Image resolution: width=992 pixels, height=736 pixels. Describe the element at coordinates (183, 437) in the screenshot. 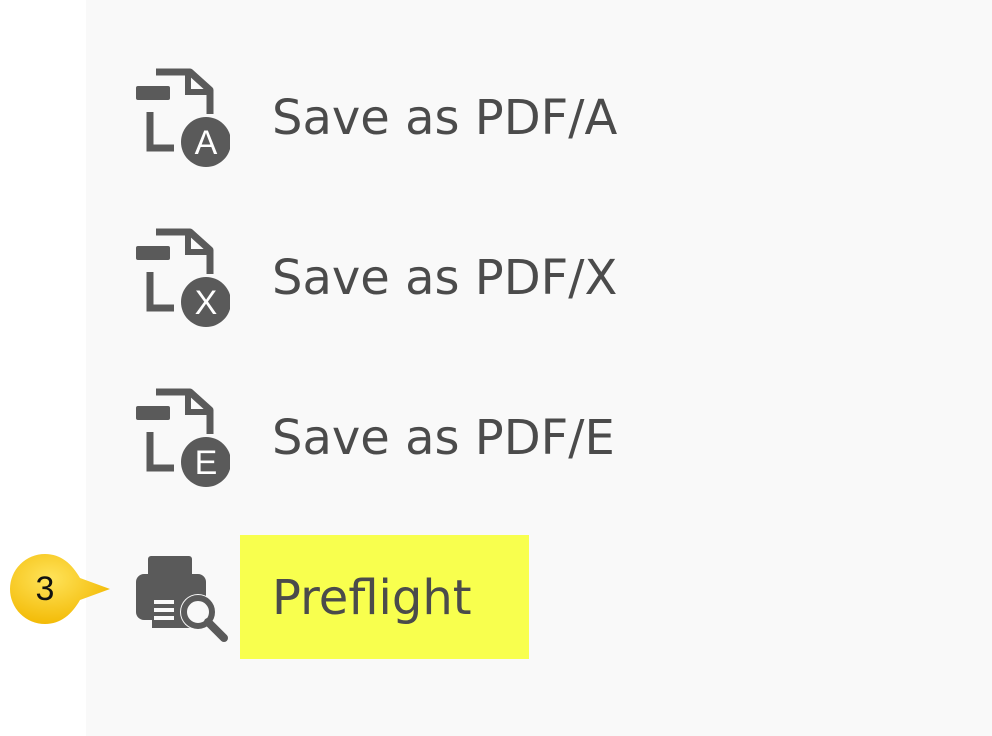

I see `save-as-pdfe-icon: E` at that location.